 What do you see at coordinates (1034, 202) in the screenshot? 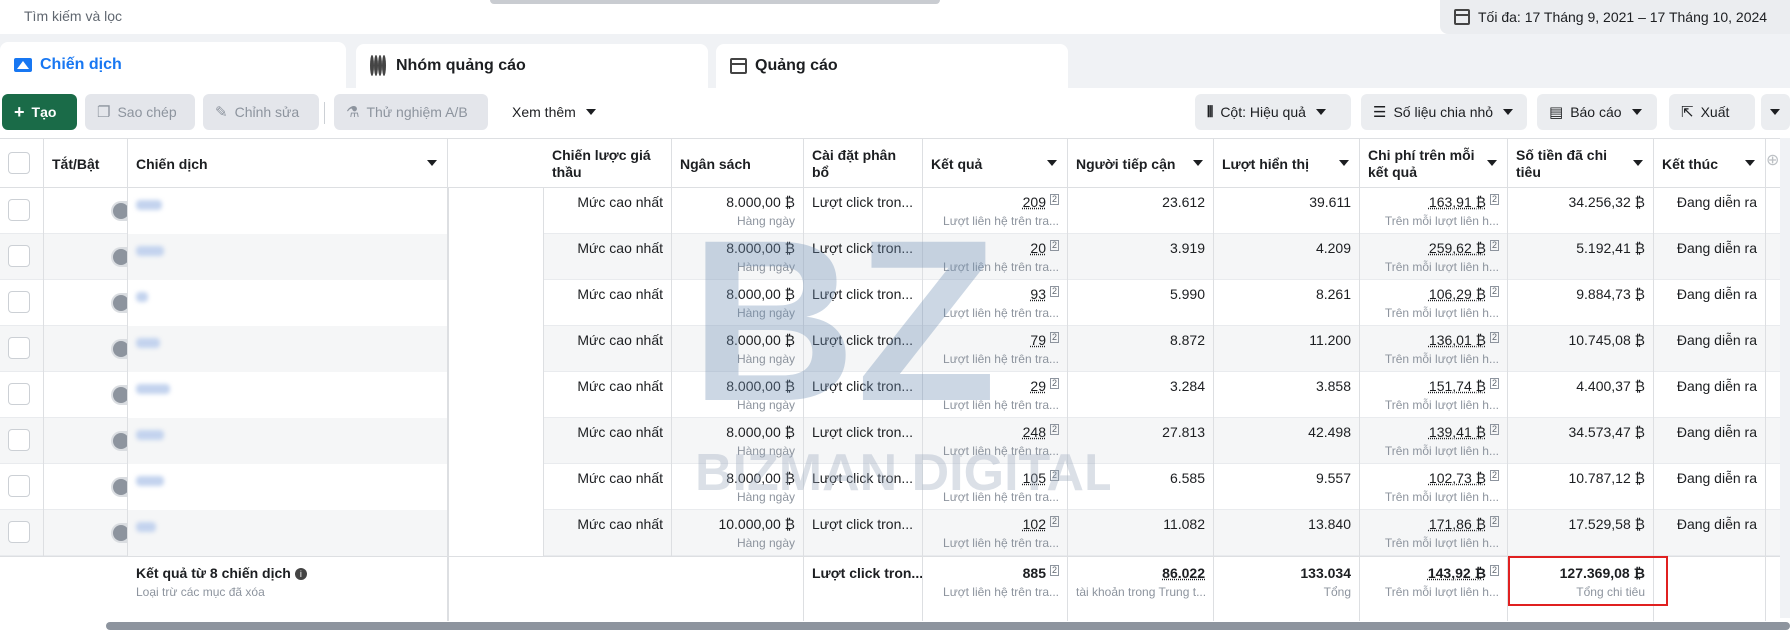
I see `results-value: 209` at bounding box center [1034, 202].